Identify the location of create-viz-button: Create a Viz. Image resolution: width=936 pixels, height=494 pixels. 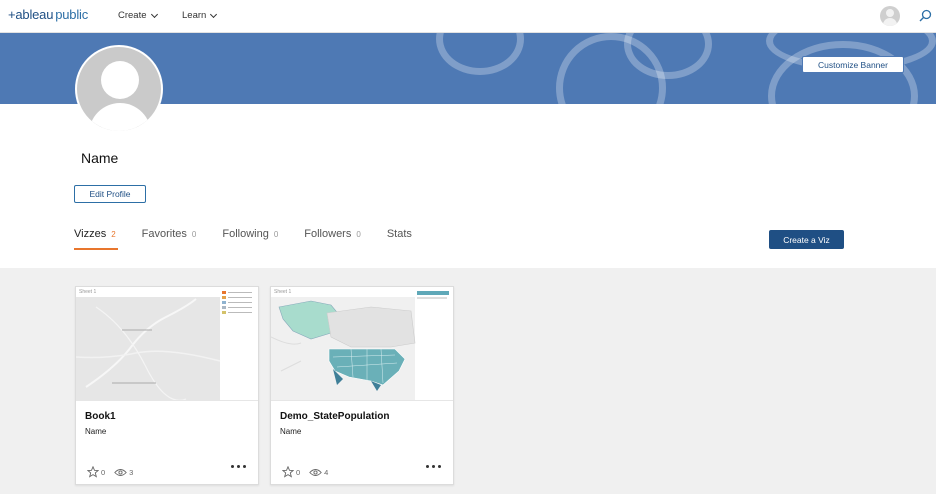
(806, 239).